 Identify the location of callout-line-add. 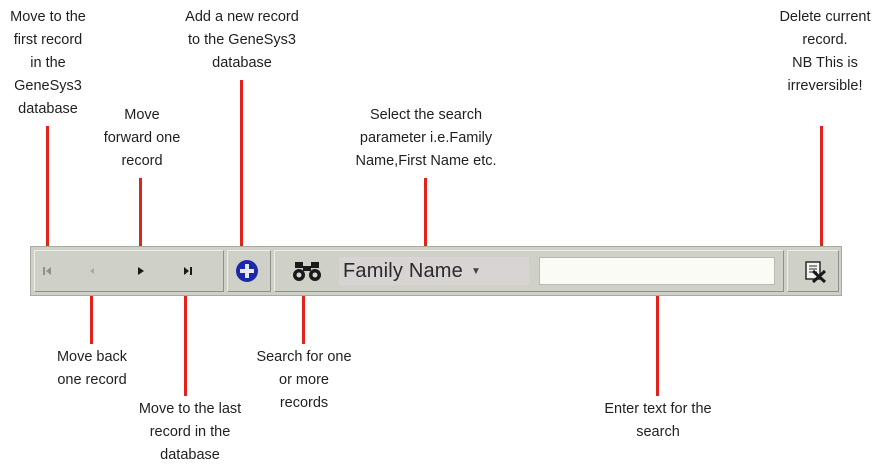
(241, 164).